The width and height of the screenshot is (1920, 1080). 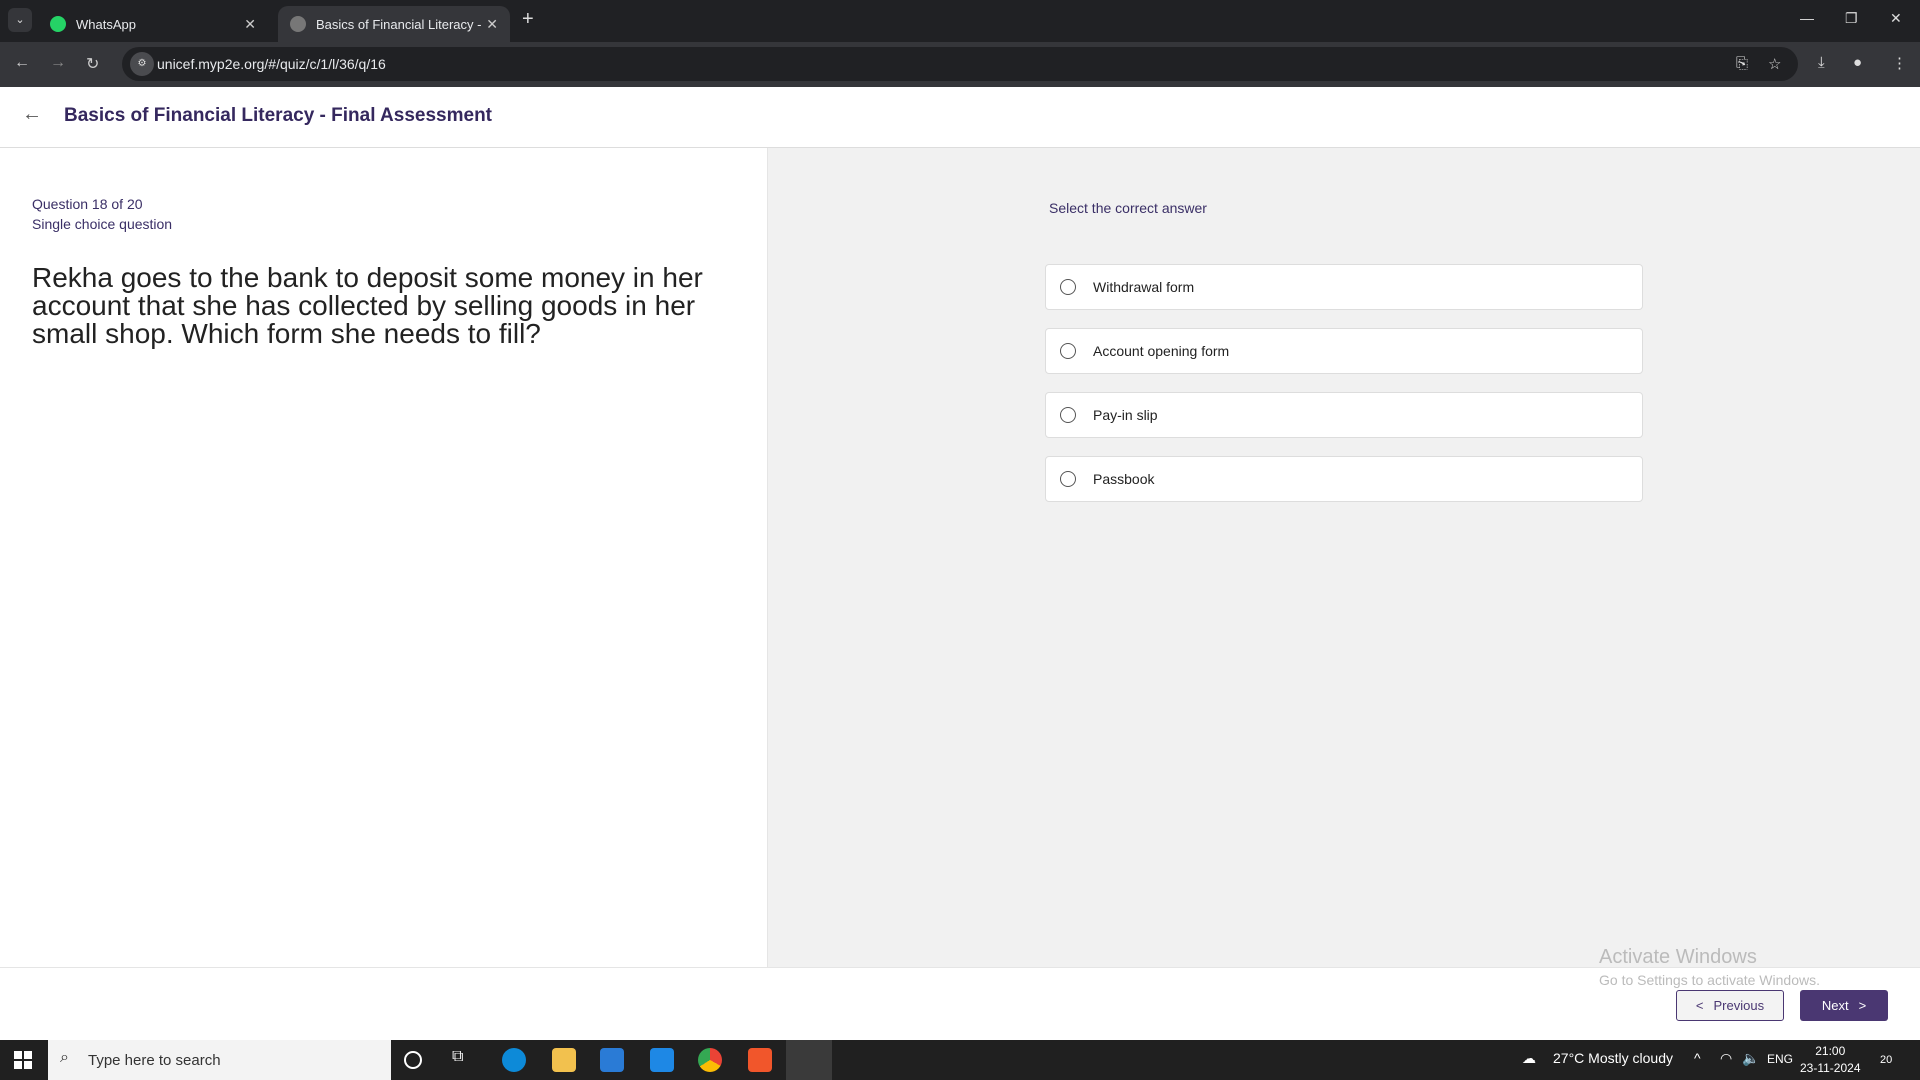 What do you see at coordinates (760, 1060) in the screenshot?
I see `brave-icon` at bounding box center [760, 1060].